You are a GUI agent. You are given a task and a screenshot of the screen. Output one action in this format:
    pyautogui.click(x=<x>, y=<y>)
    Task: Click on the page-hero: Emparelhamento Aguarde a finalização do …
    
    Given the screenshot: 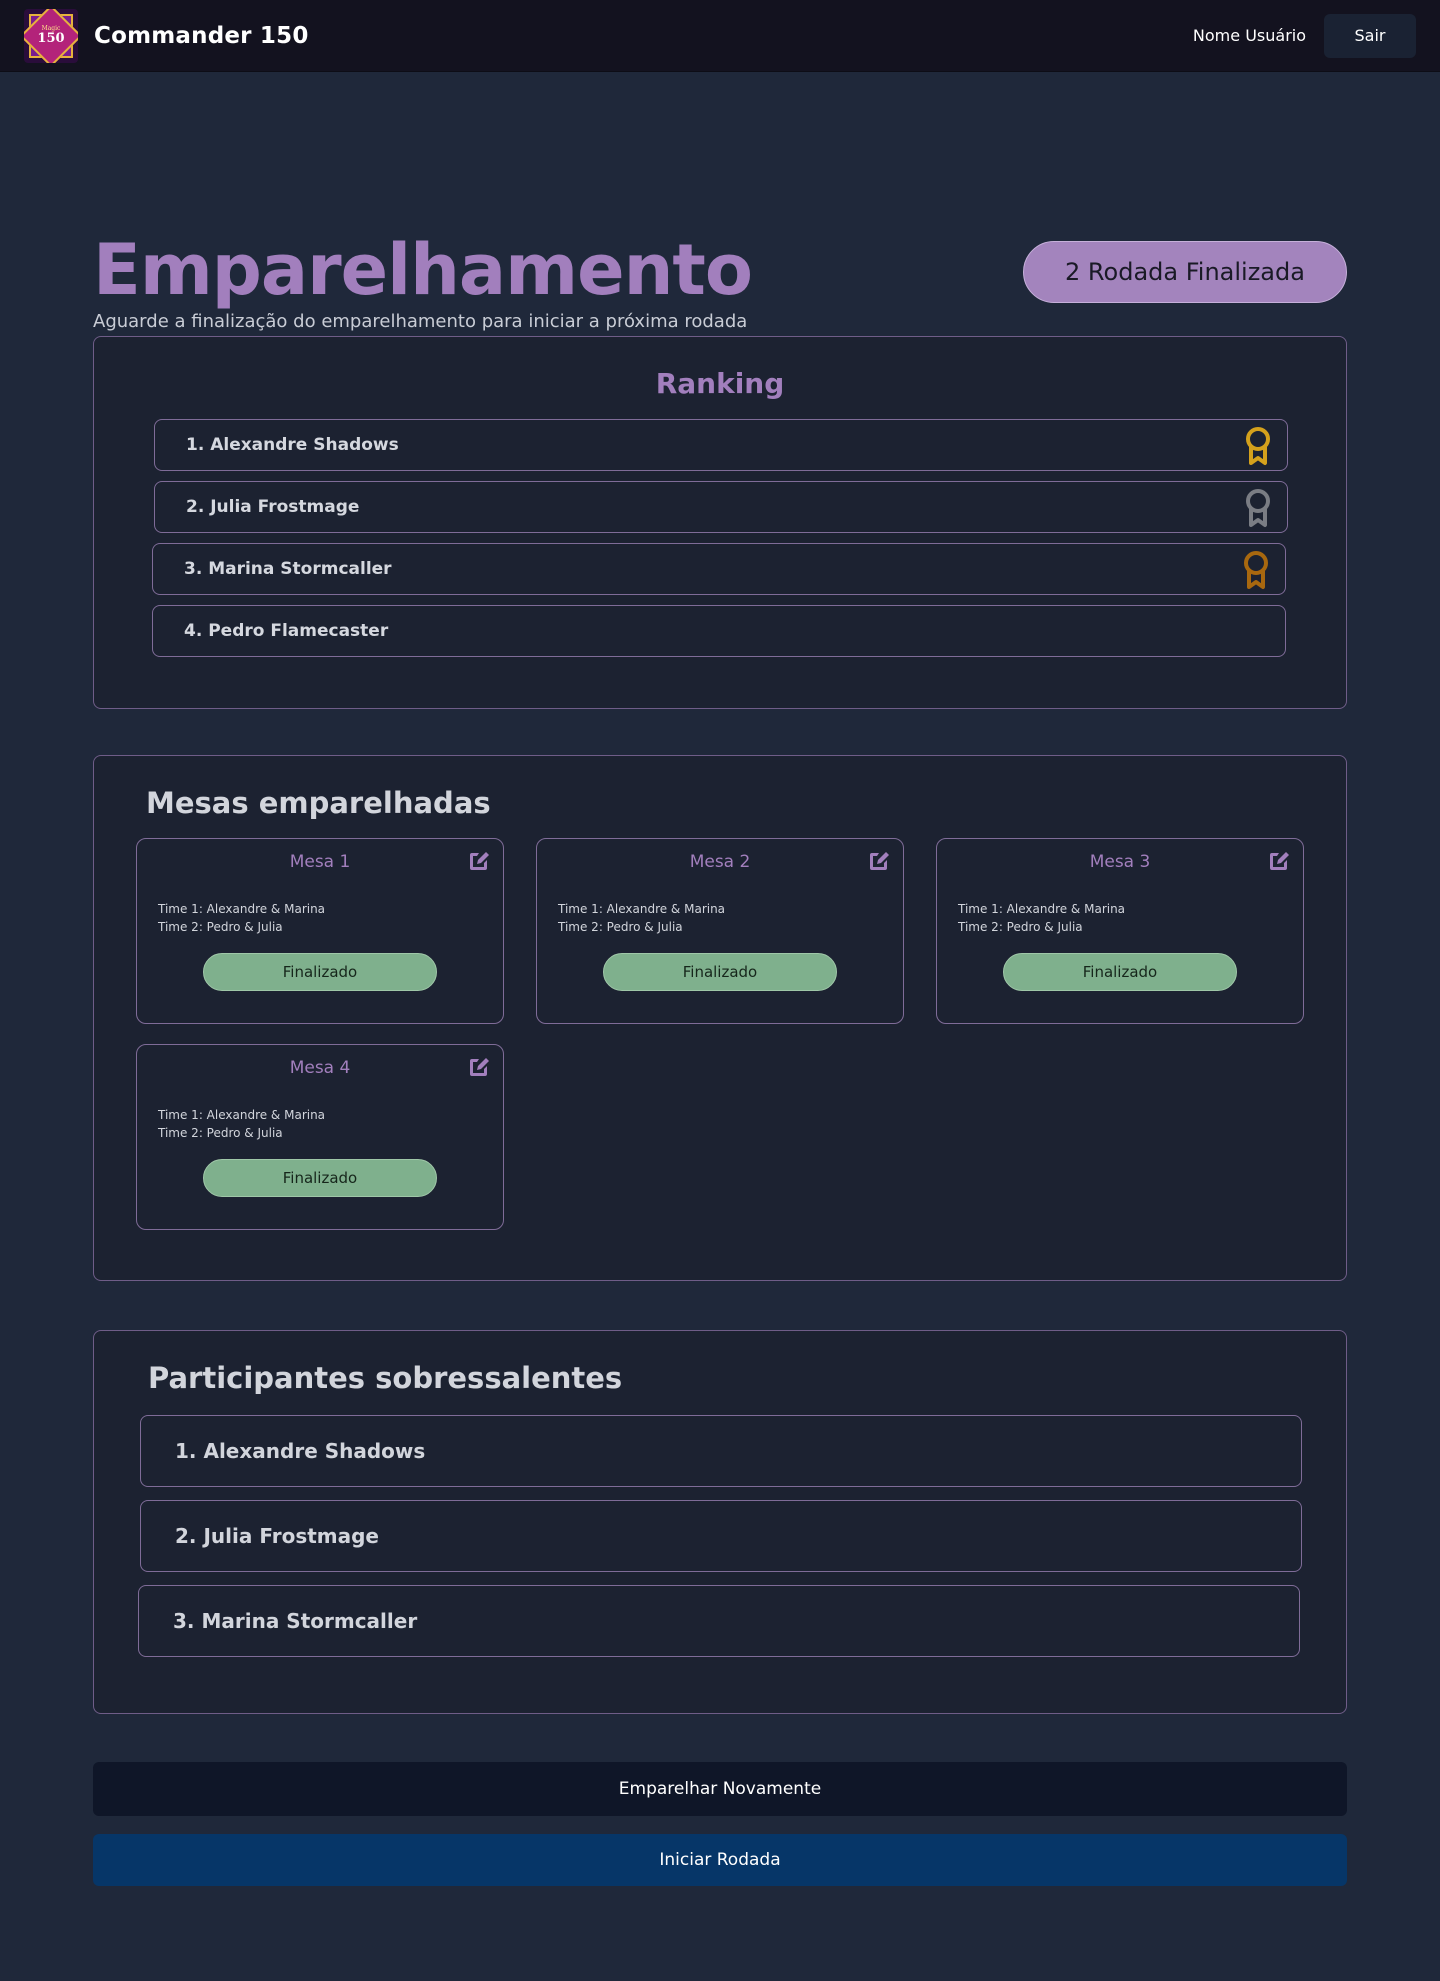 What is the action you would take?
    pyautogui.click(x=720, y=251)
    